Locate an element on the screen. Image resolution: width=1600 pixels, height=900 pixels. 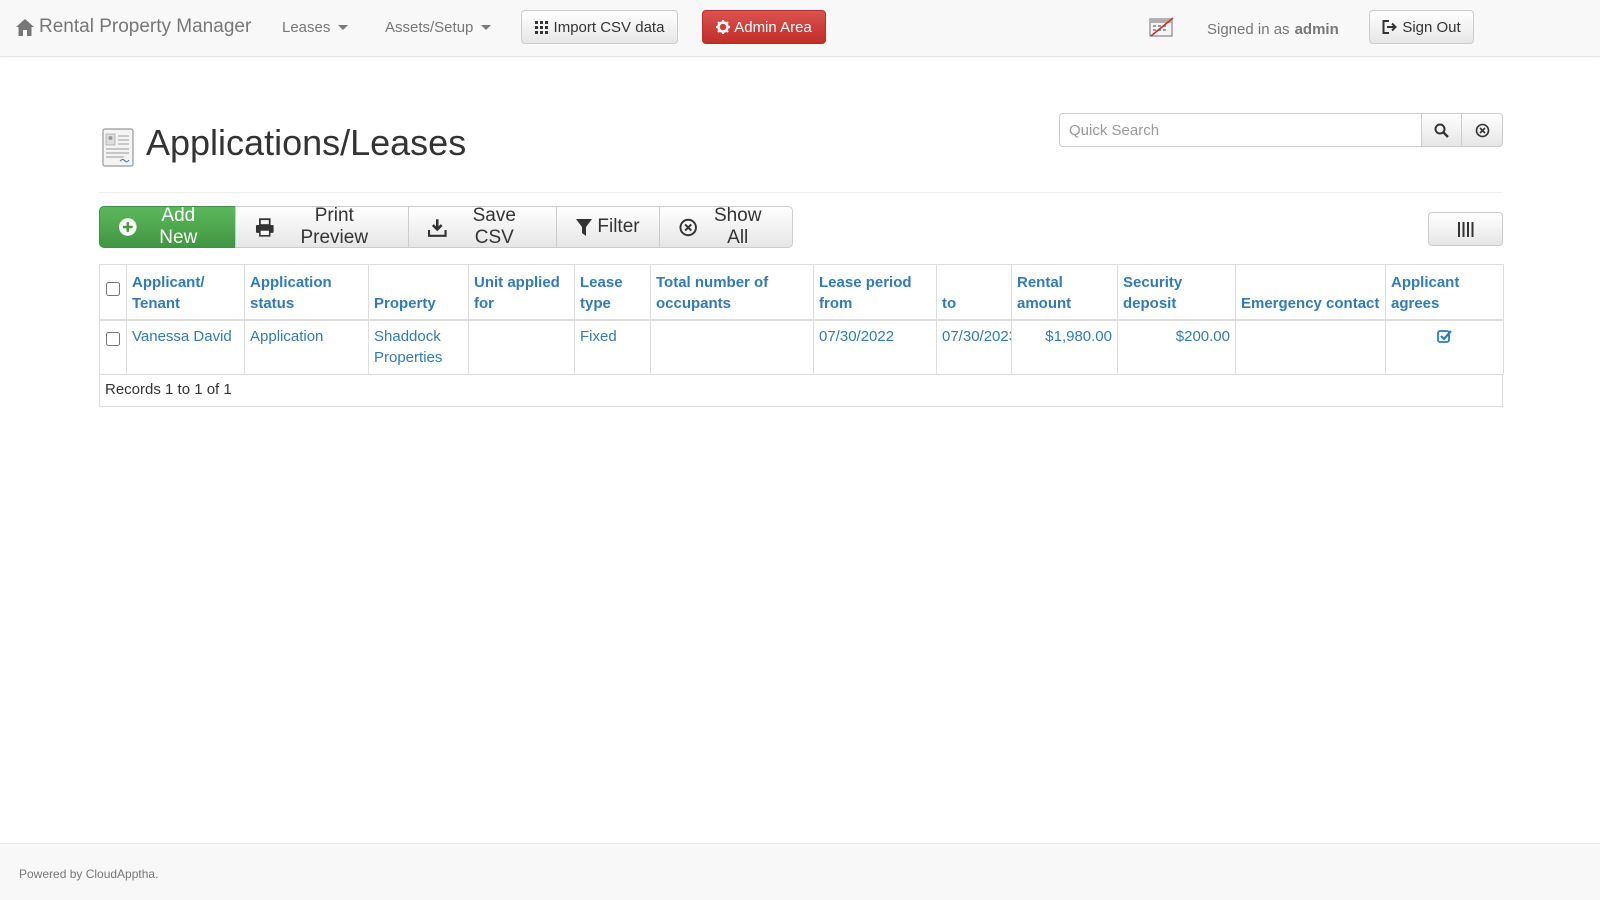
cell-to: 07/30/2023 is located at coordinates (974, 347).